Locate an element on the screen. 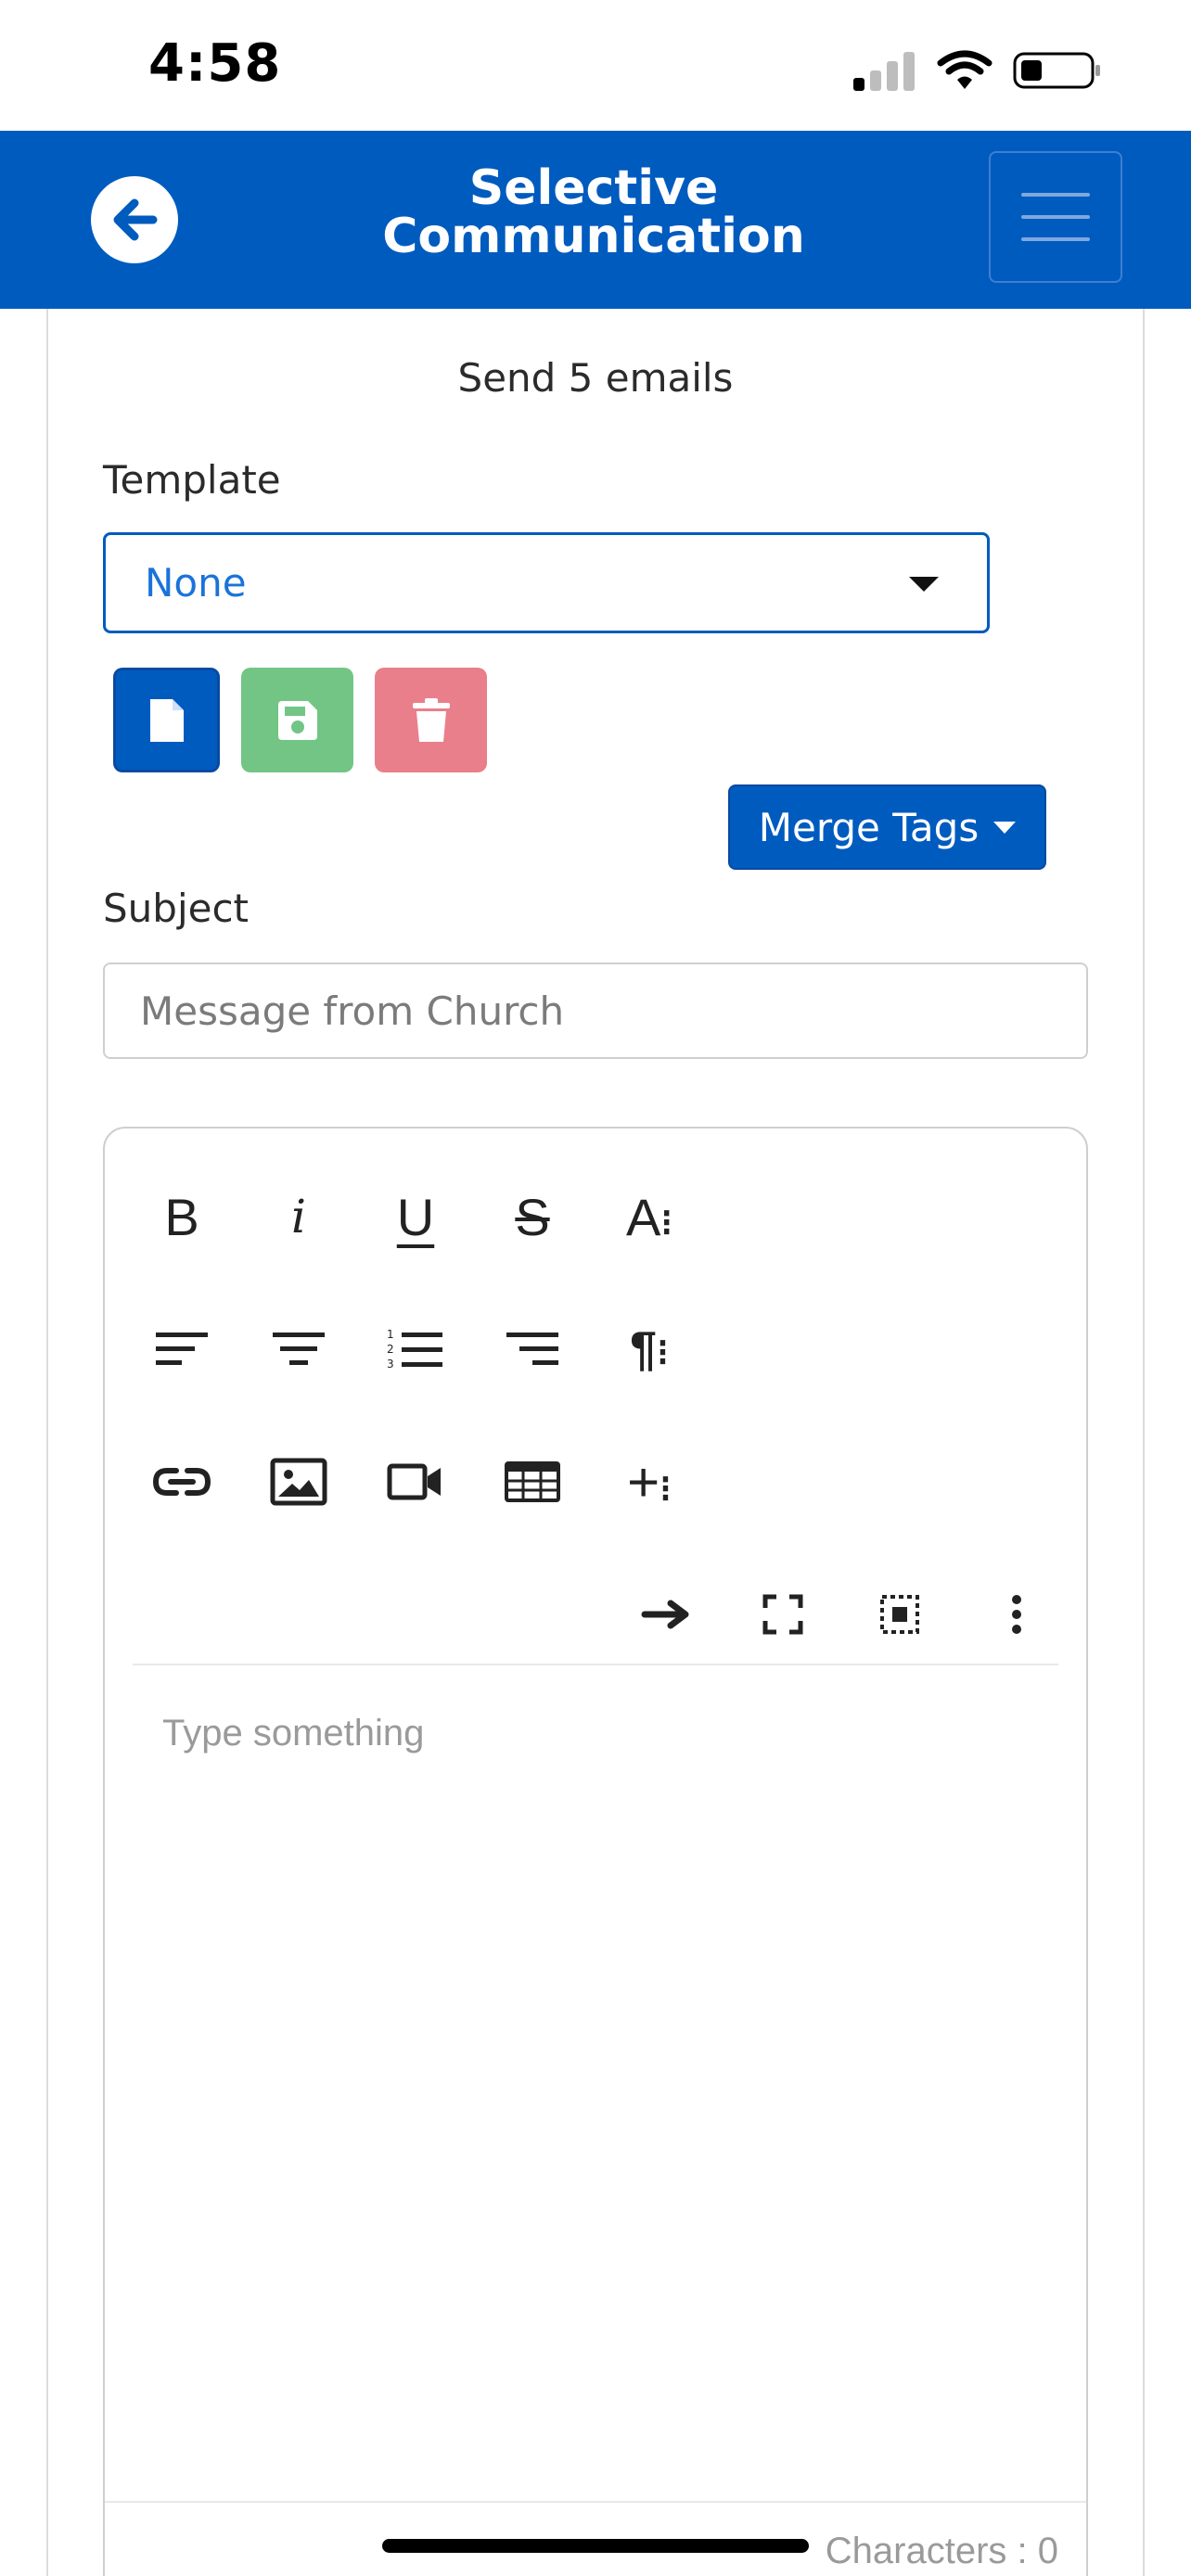 The width and height of the screenshot is (1191, 2576). font-options-icon: A⁝ is located at coordinates (649, 1216).